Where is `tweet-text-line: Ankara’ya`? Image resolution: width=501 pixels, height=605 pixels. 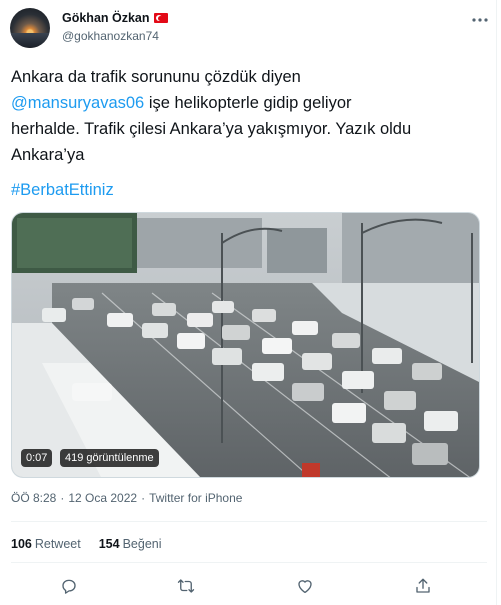
tweet-text-line: Ankara’ya is located at coordinates (48, 155).